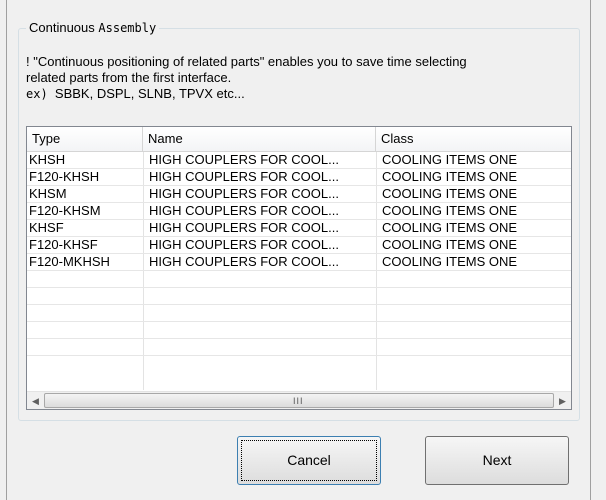 The height and width of the screenshot is (500, 606). I want to click on horizontal-scrollbar: ◀ III ▶, so click(299, 400).